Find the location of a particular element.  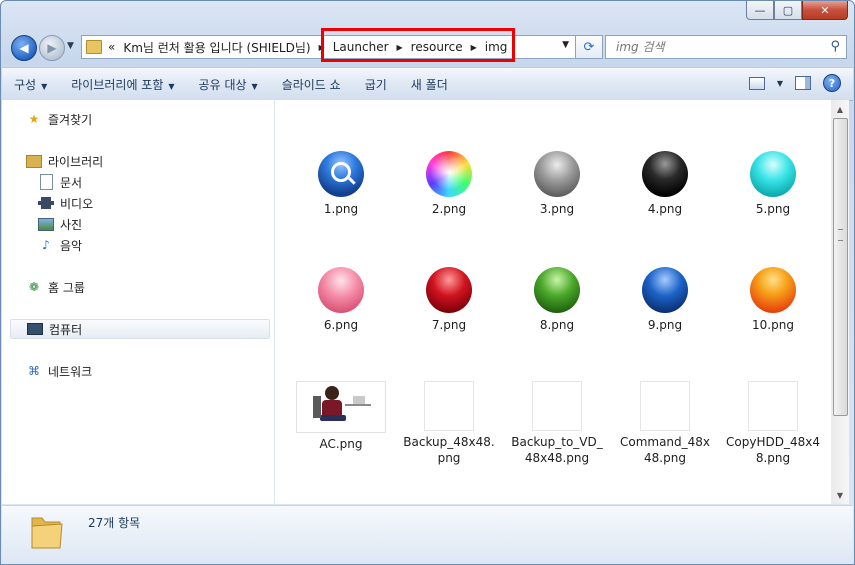

file-item: Backup_to_VD_48x48.png is located at coordinates (557, 424).